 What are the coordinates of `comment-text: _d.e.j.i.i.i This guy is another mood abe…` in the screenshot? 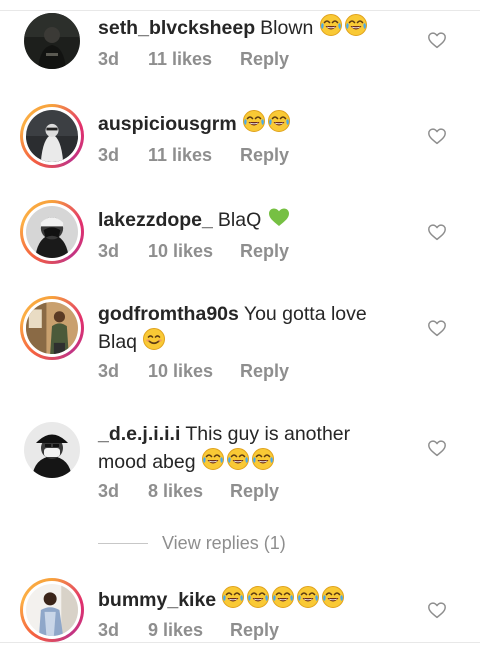 It's located at (243, 448).